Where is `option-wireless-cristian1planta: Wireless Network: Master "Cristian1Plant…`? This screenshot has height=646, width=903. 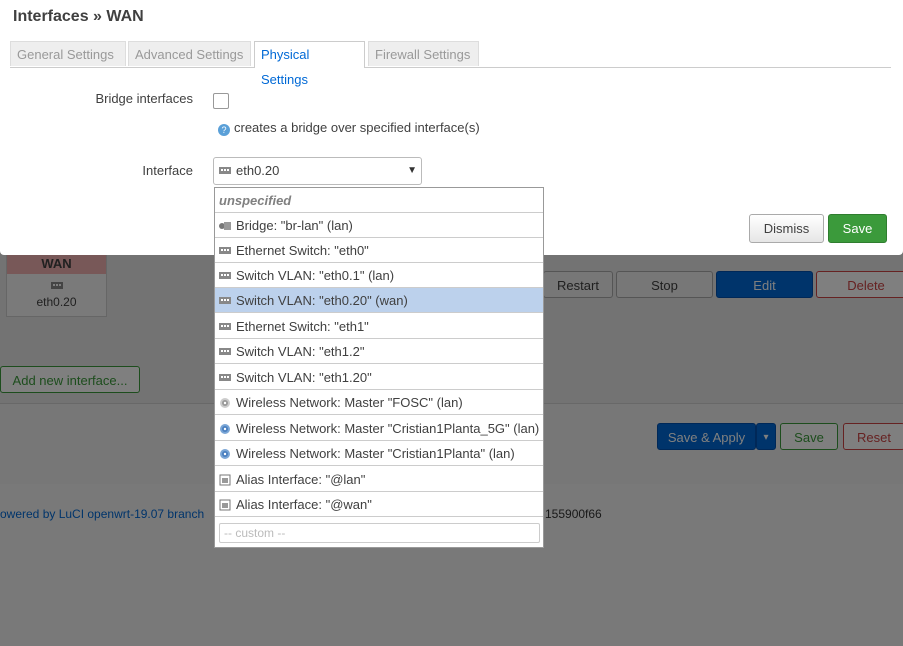 option-wireless-cristian1planta: Wireless Network: Master "Cristian1Plant… is located at coordinates (379, 453).